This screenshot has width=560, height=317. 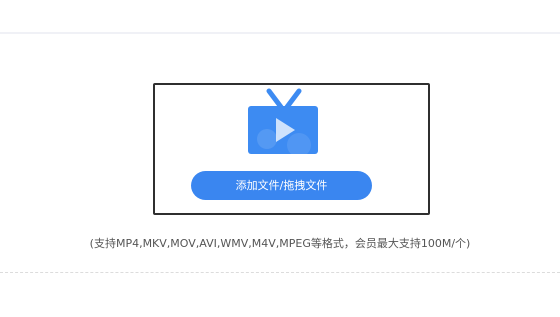 I want to click on add-file-button: 添加文件/拖拽文件, so click(x=281, y=185).